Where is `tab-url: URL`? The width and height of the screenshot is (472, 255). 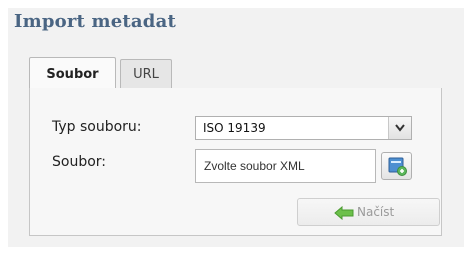 tab-url: URL is located at coordinates (146, 73).